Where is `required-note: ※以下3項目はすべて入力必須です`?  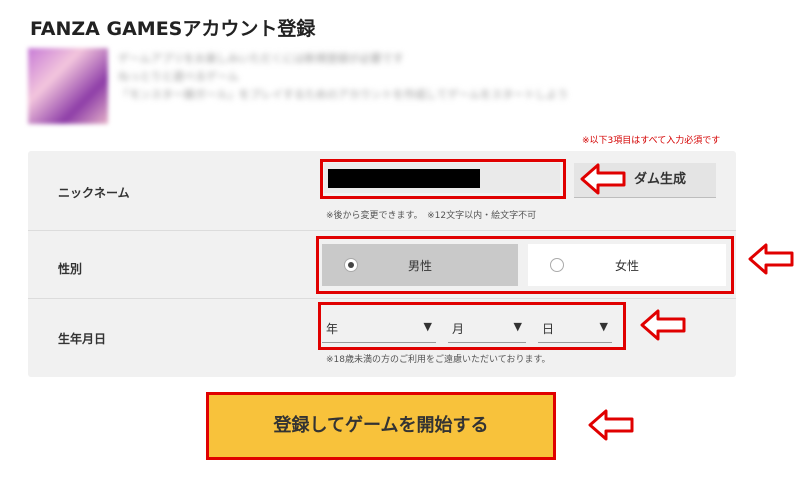 required-note: ※以下3項目はすべて入力必須です is located at coordinates (651, 141).